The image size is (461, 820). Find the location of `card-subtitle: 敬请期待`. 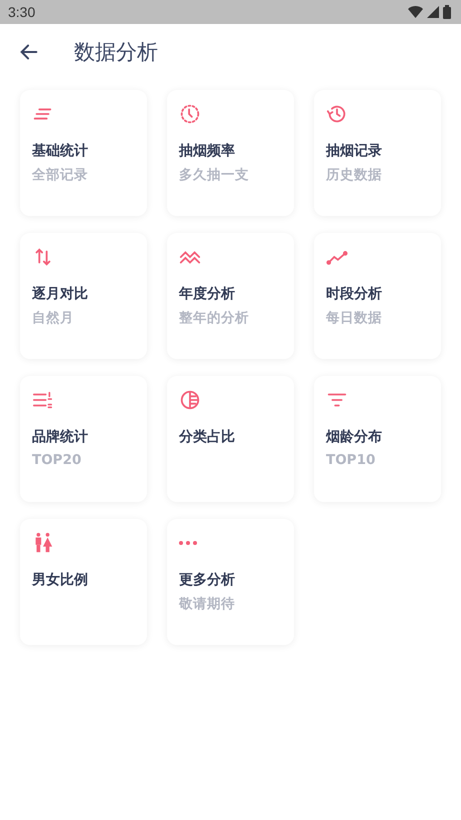

card-subtitle: 敬请期待 is located at coordinates (207, 604).